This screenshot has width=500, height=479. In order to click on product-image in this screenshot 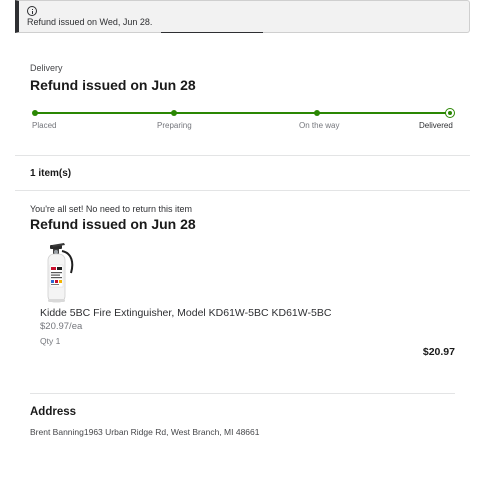, I will do `click(60, 274)`.